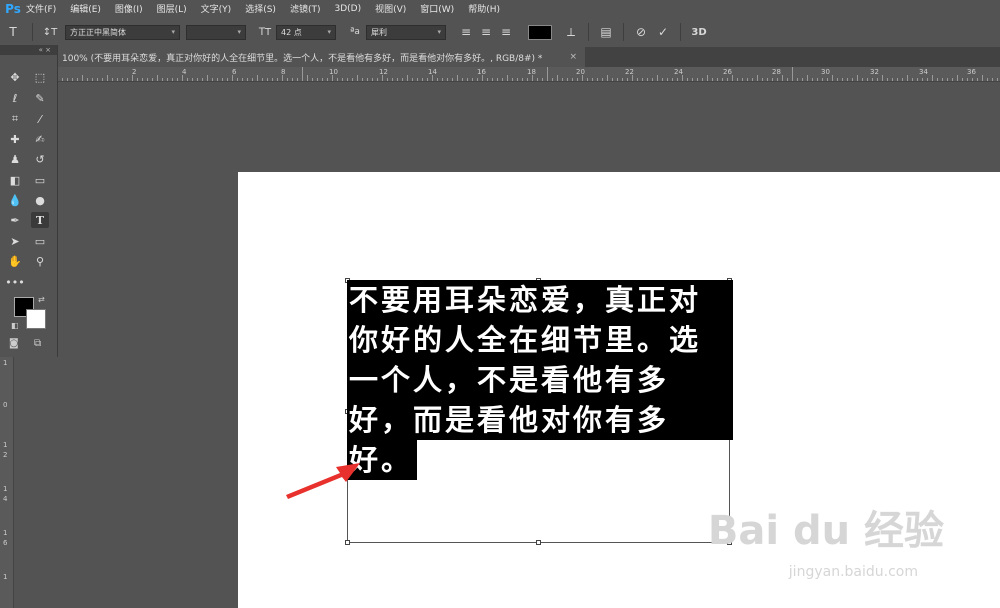 The width and height of the screenshot is (1000, 608). I want to click on font-style-select: ▾, so click(216, 32).